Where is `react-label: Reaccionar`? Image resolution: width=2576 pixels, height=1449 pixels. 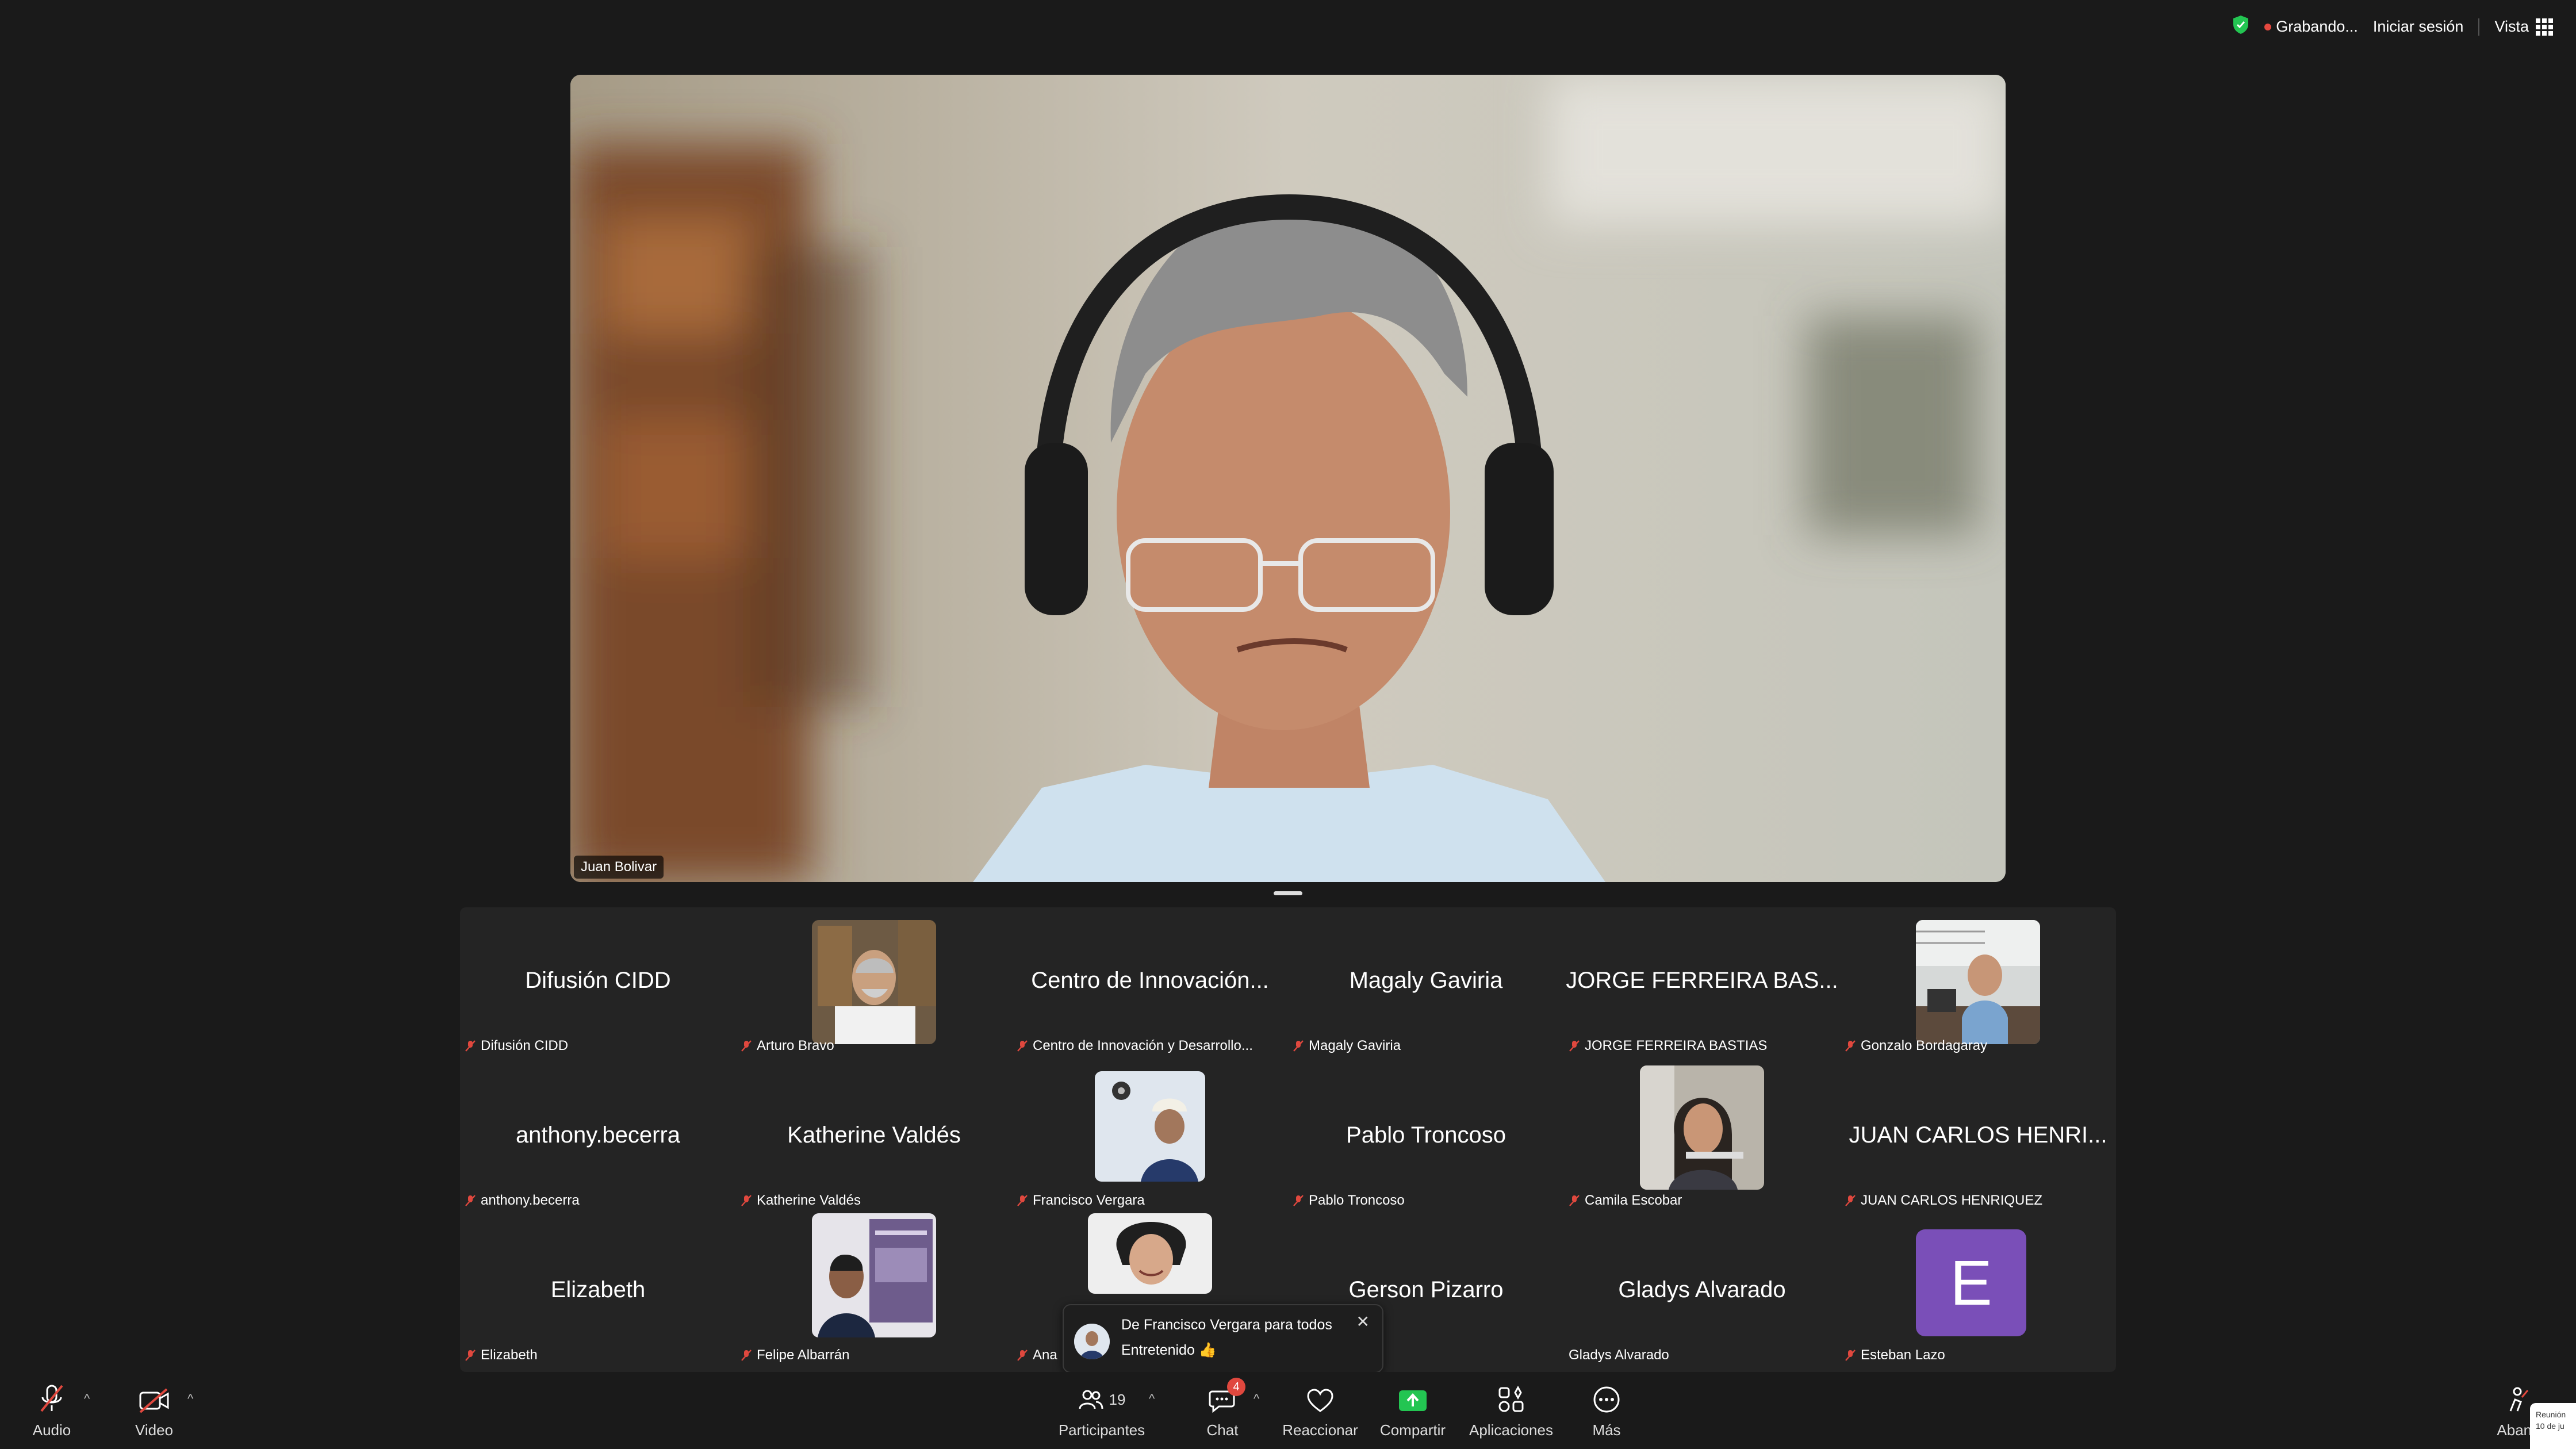 react-label: Reaccionar is located at coordinates (1320, 1430).